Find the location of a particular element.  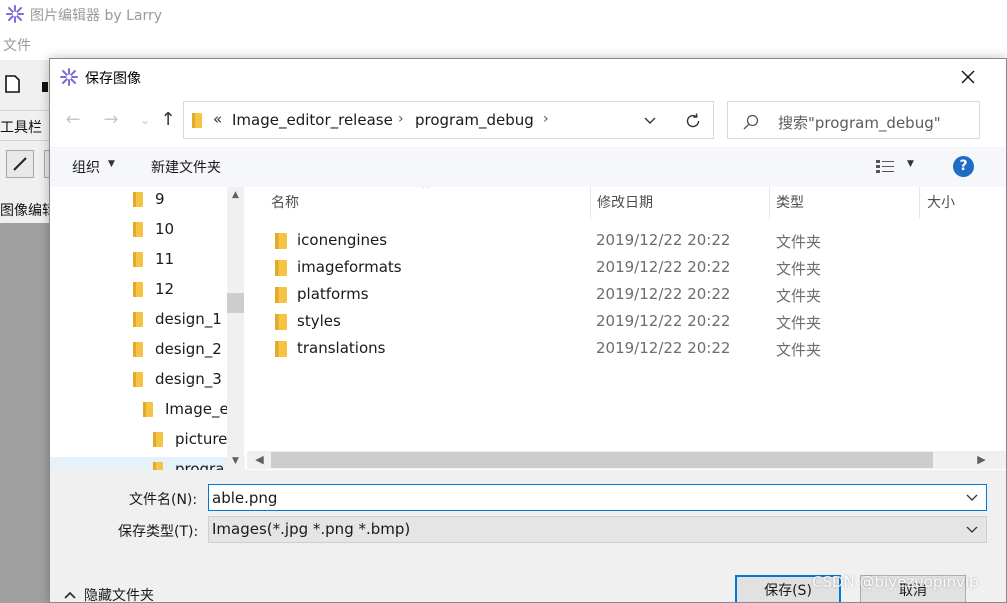

tree-item: 12 is located at coordinates (153, 289).